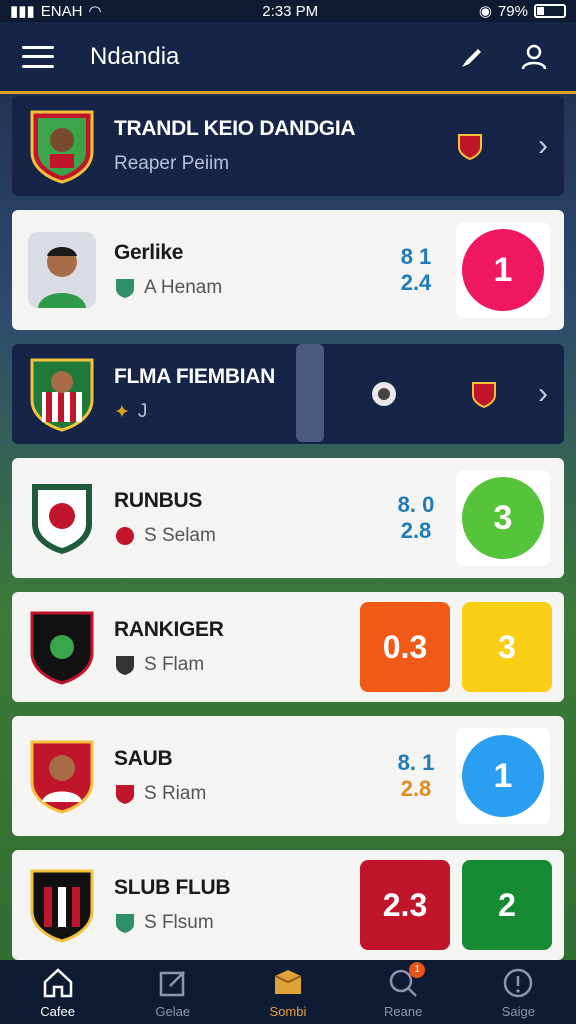  Describe the element at coordinates (179, 922) in the screenshot. I see `card-subtitle: S Flsum` at that location.